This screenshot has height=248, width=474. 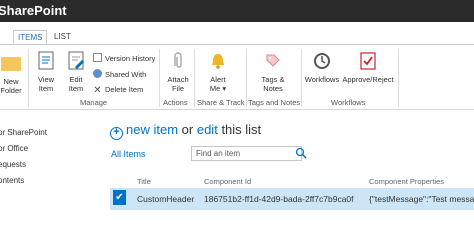 What do you see at coordinates (178, 72) in the screenshot?
I see `attach-file-button: Attach File` at bounding box center [178, 72].